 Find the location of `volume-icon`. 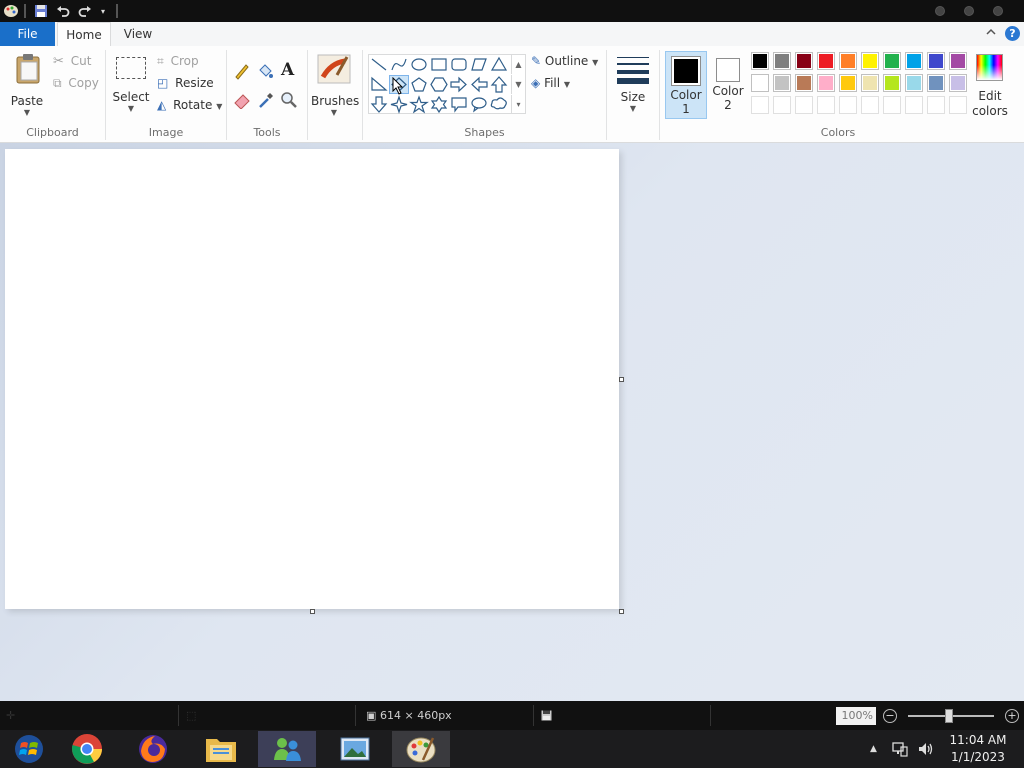

volume-icon is located at coordinates (925, 754).